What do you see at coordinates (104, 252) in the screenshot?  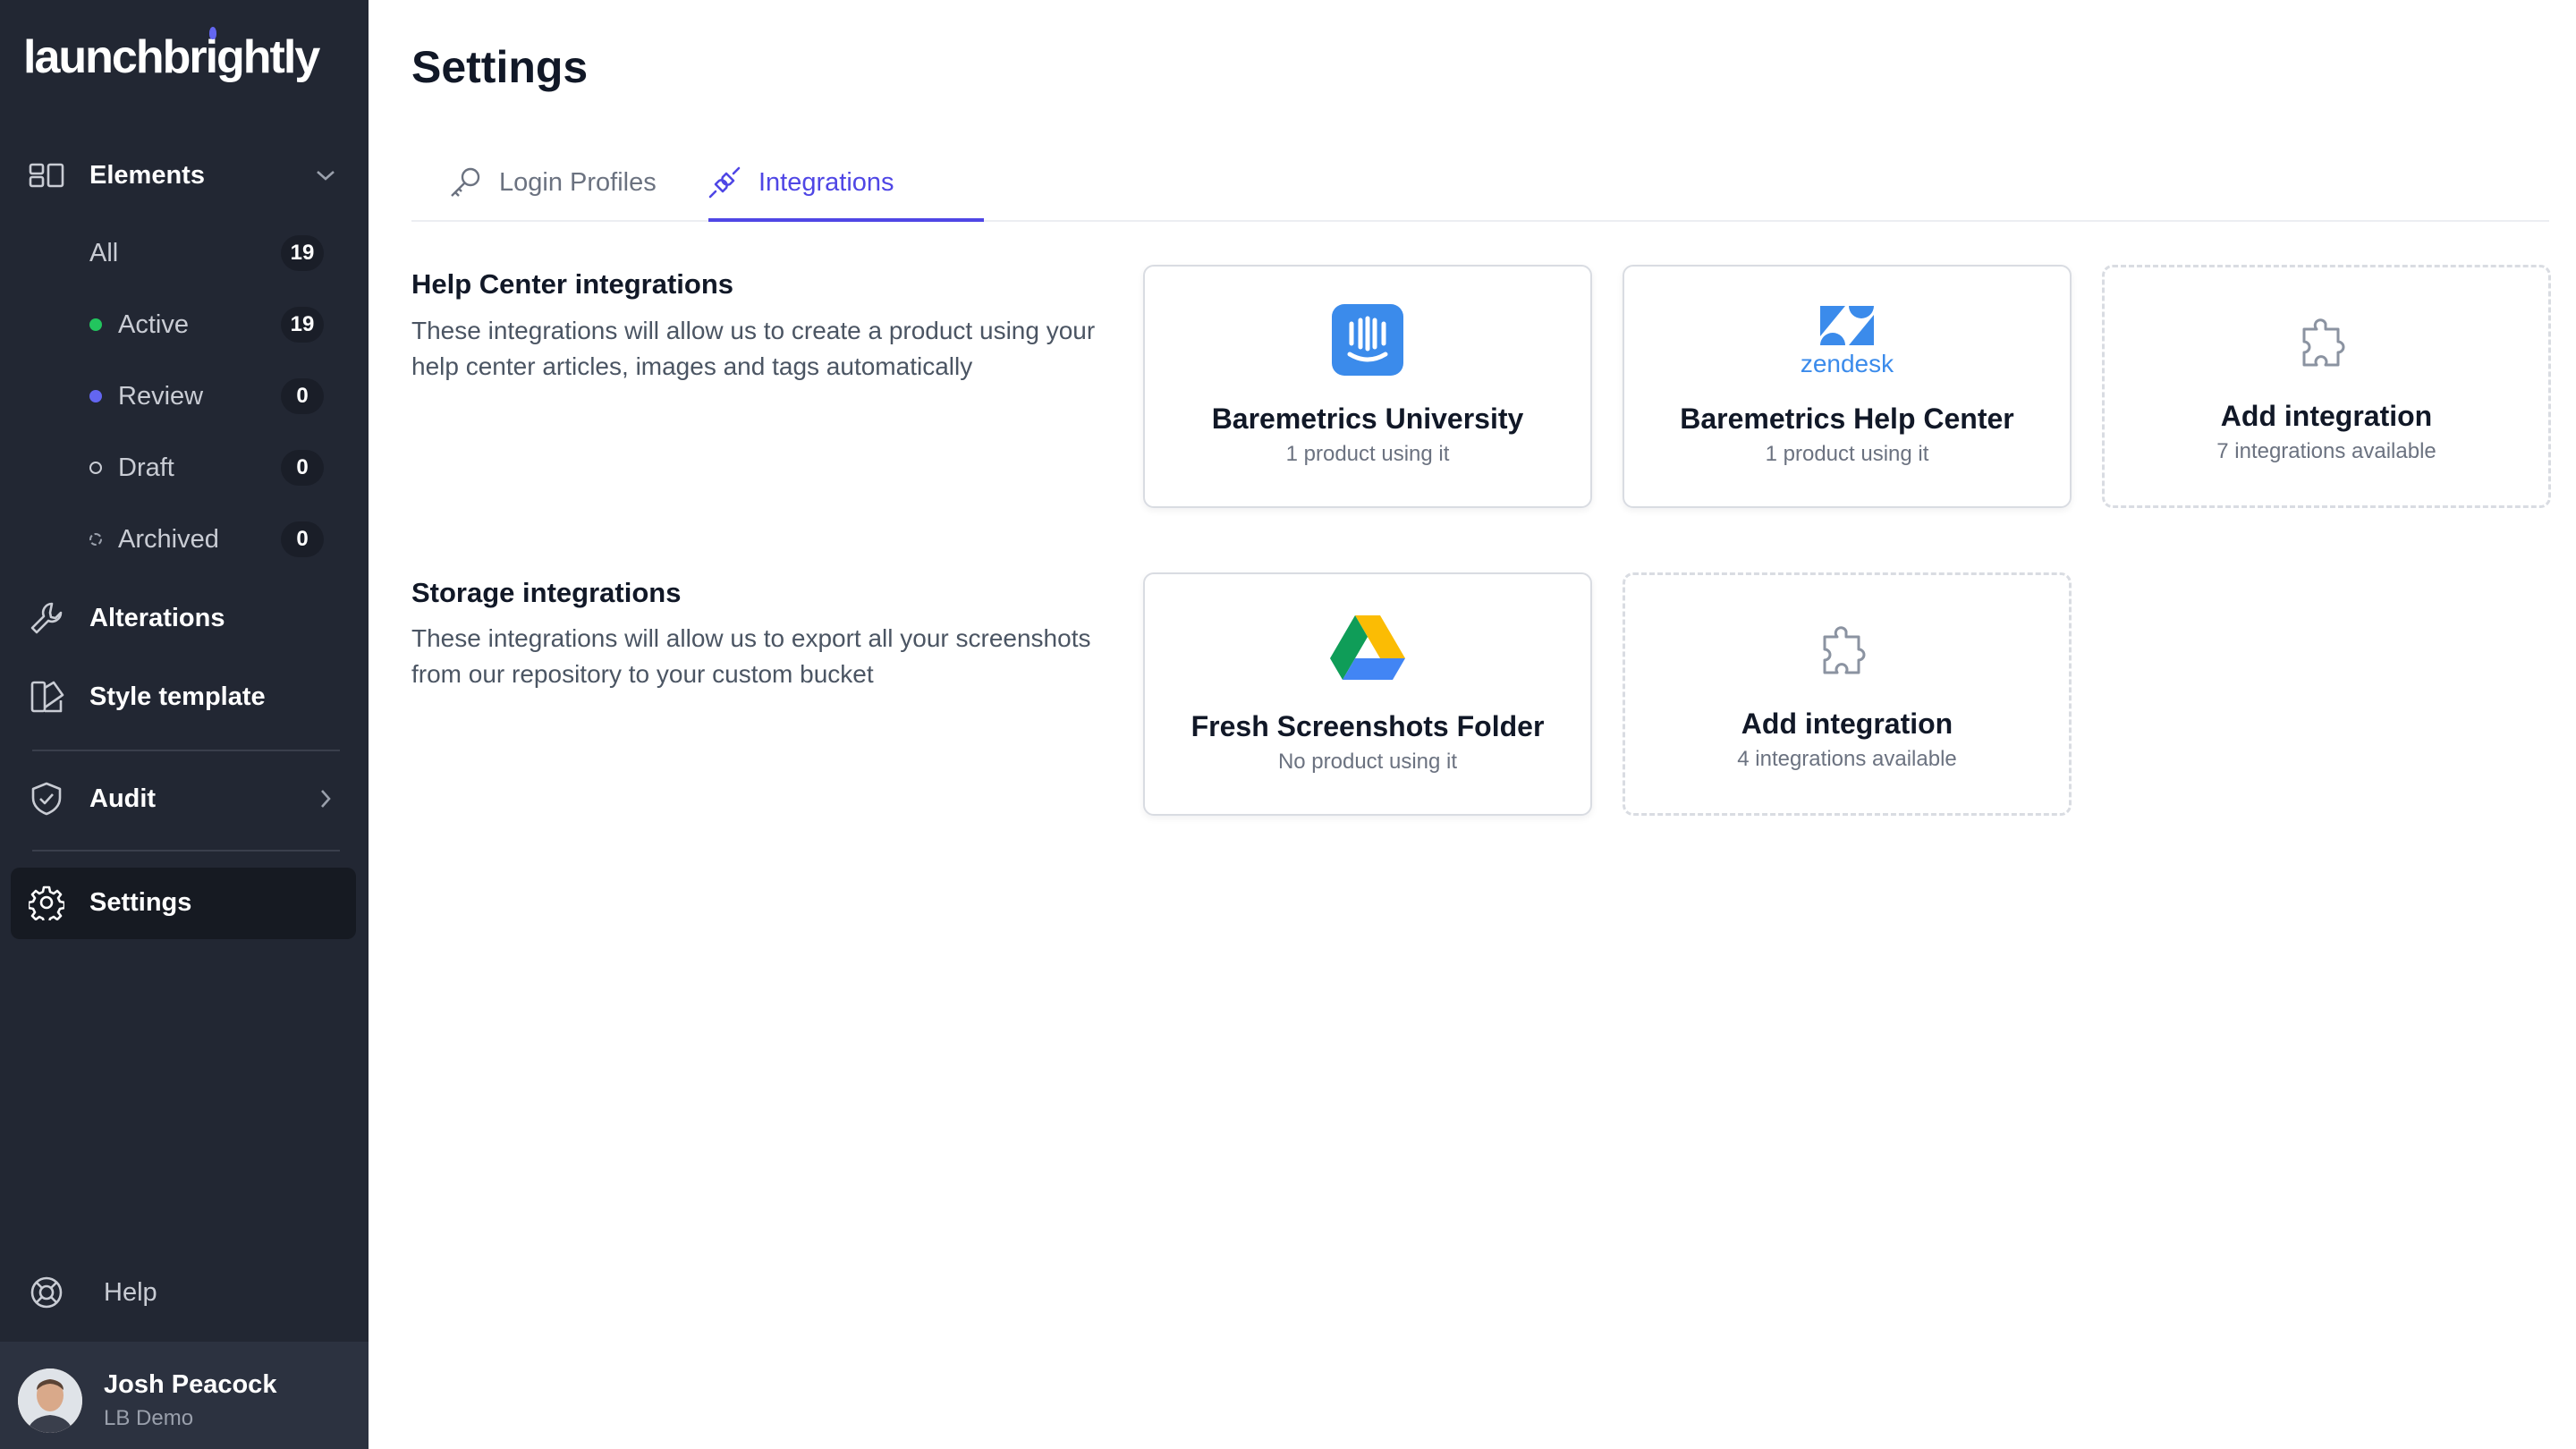 I see `filter-label: All` at bounding box center [104, 252].